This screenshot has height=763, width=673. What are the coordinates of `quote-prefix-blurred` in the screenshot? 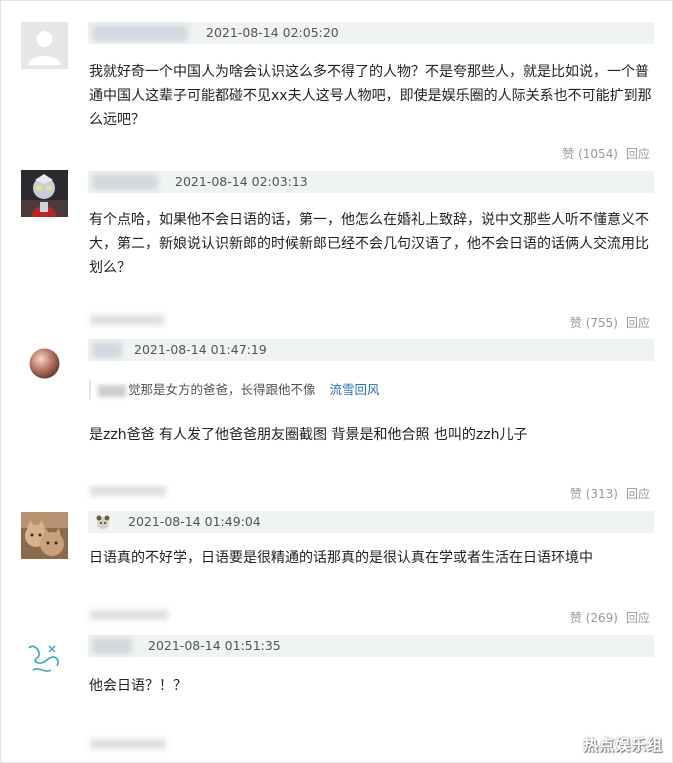 It's located at (112, 390).